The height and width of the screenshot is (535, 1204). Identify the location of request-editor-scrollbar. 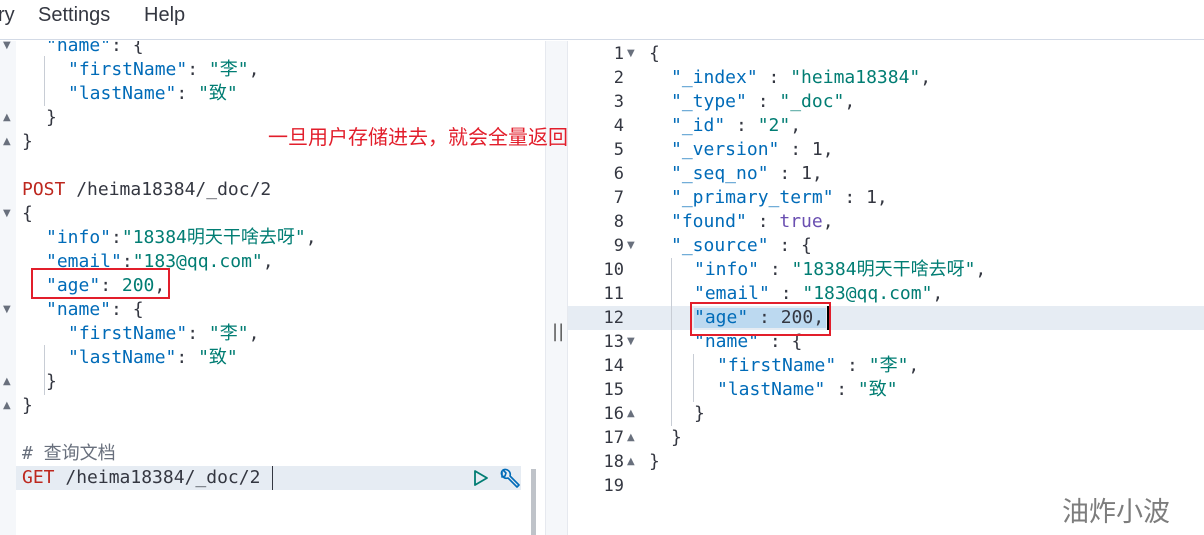
(533, 502).